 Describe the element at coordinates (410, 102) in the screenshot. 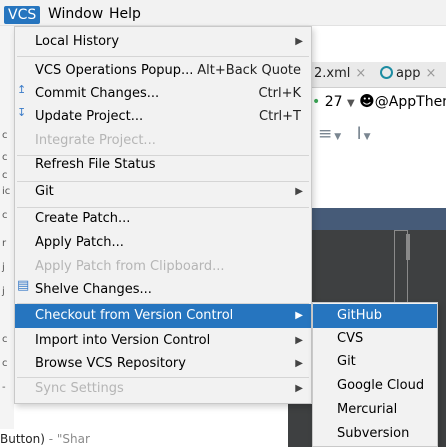

I see `theme-label: @AppThen` at that location.